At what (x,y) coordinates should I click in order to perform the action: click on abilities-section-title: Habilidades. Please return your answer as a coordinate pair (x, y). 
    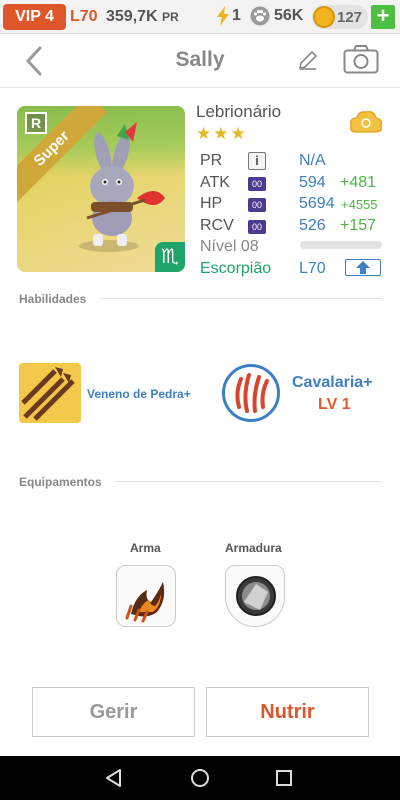
    Looking at the image, I should click on (53, 299).